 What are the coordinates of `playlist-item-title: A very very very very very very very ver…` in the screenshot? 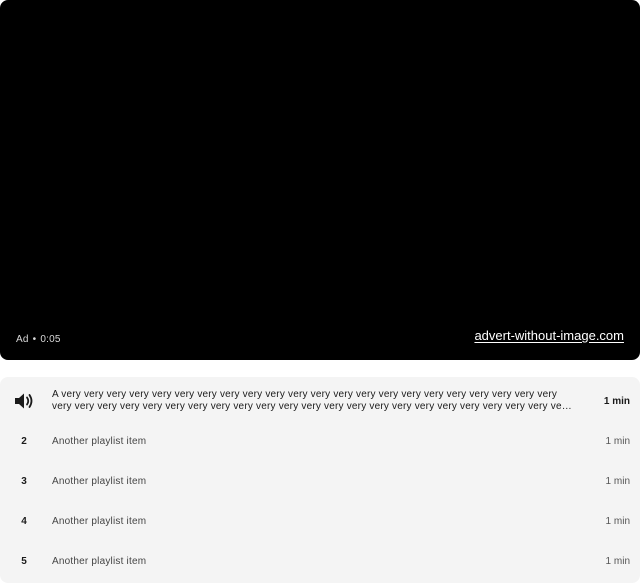 It's located at (311, 400).